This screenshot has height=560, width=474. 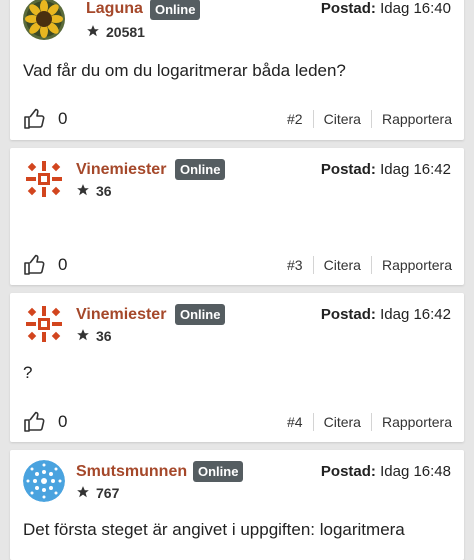 I want to click on posted-time: Idag 16:48, so click(x=415, y=471).